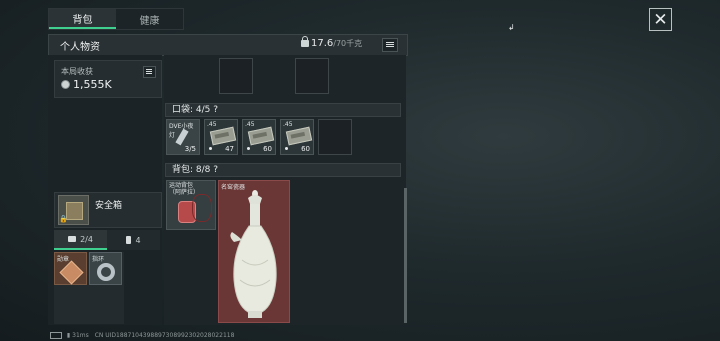  What do you see at coordinates (191, 205) in the screenshot?
I see `backpack-item-sport-bag: 运动背包（阿萨拉）` at bounding box center [191, 205].